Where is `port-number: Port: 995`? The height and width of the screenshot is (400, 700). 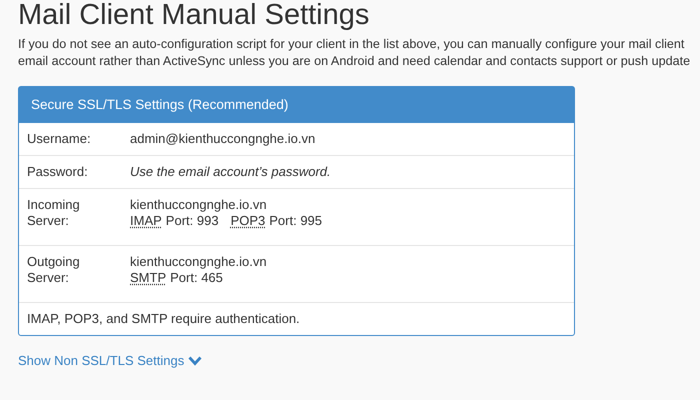
port-number: Port: 995 is located at coordinates (295, 221).